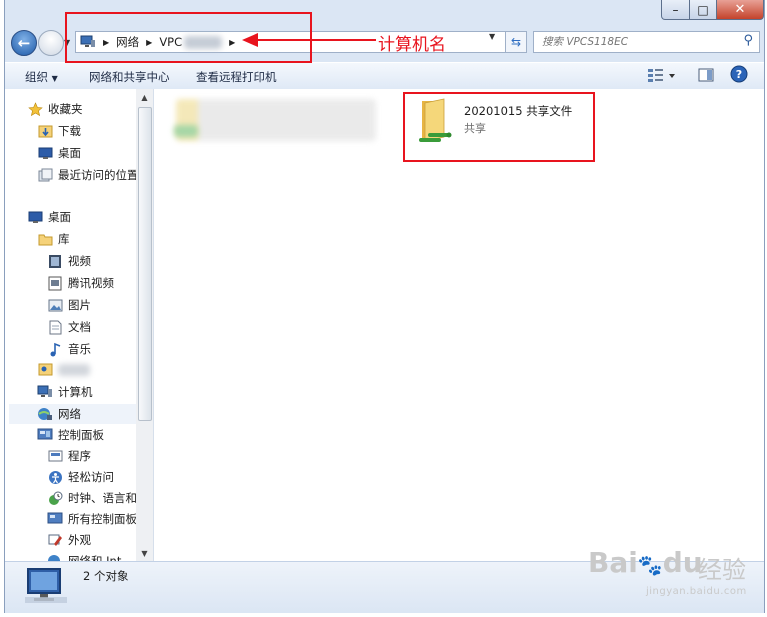 This screenshot has width=767, height=617. What do you see at coordinates (88, 175) in the screenshot?
I see `sidebar-item-recent-places: 最近访问的位置` at bounding box center [88, 175].